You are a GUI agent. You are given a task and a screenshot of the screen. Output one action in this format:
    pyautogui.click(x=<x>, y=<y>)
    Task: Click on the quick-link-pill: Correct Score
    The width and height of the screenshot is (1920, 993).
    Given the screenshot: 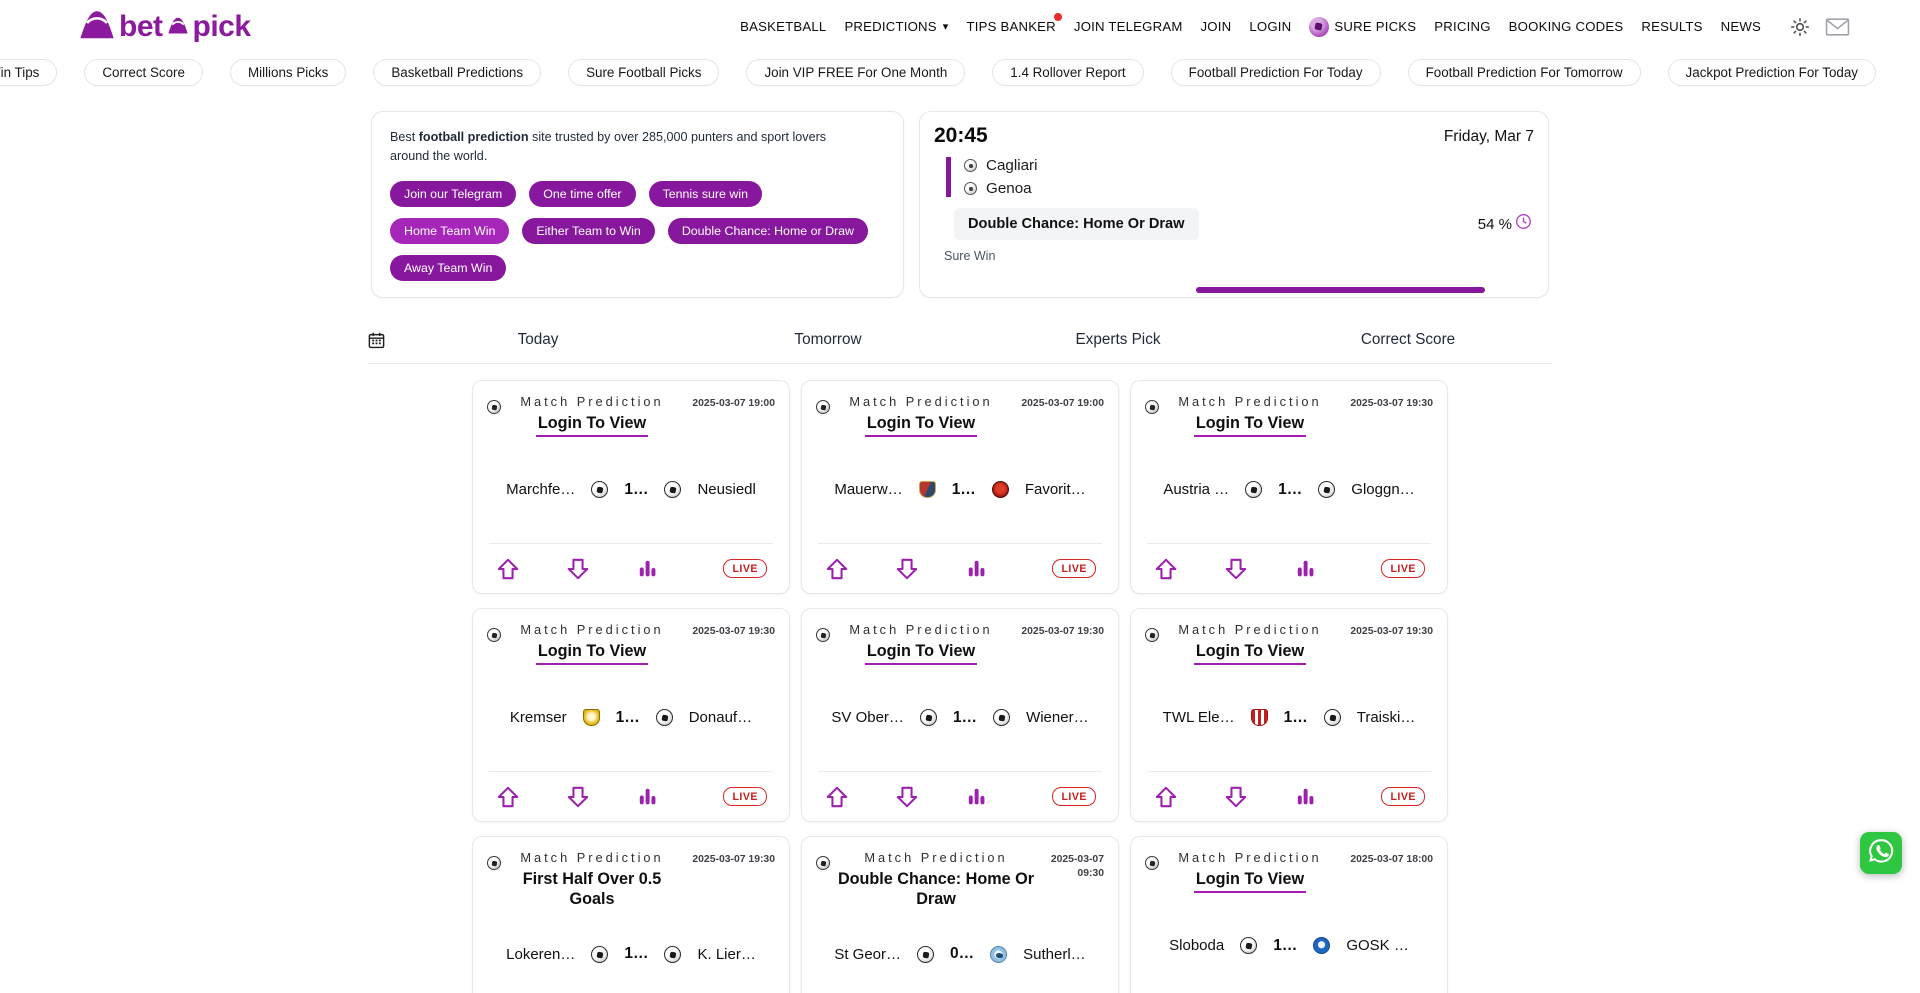 What is the action you would take?
    pyautogui.click(x=143, y=72)
    